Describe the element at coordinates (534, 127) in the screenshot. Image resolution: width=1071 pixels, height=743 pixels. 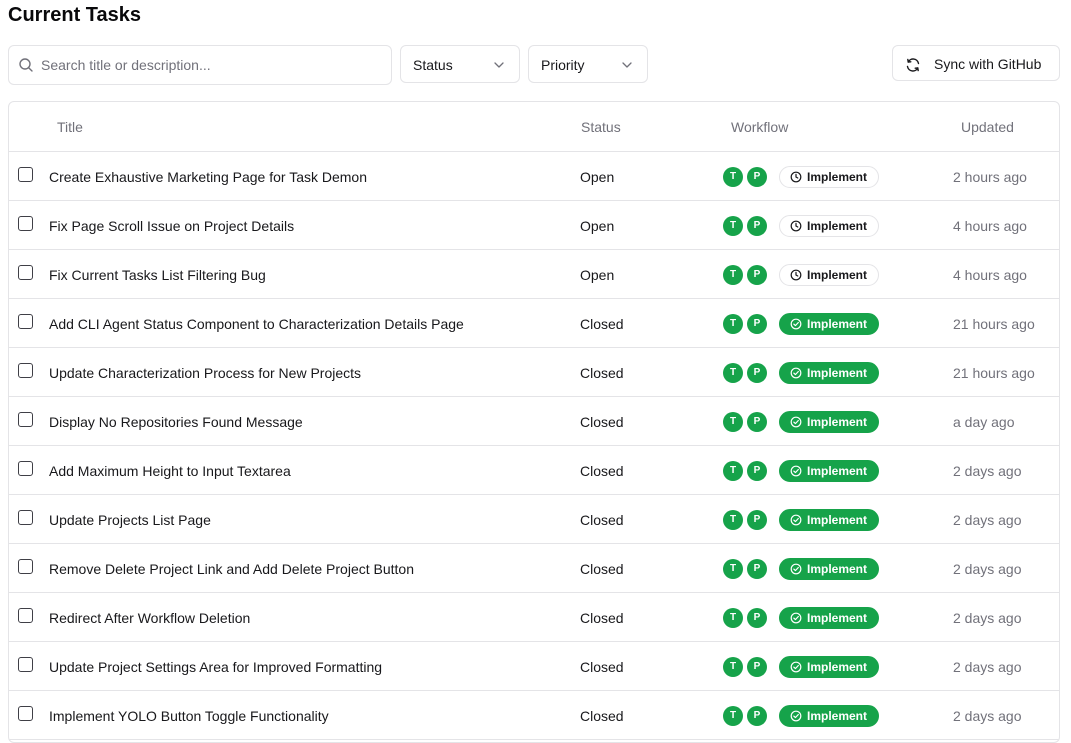
I see `table-header: Title Status Workflow Updated` at that location.